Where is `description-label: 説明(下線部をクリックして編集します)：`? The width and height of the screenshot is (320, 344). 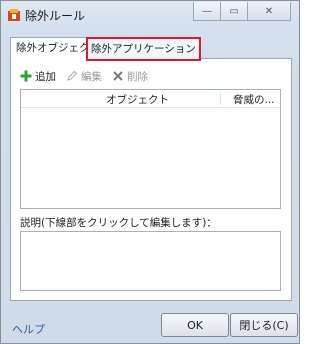 description-label: 説明(下線部をクリックして編集します)： is located at coordinates (118, 223).